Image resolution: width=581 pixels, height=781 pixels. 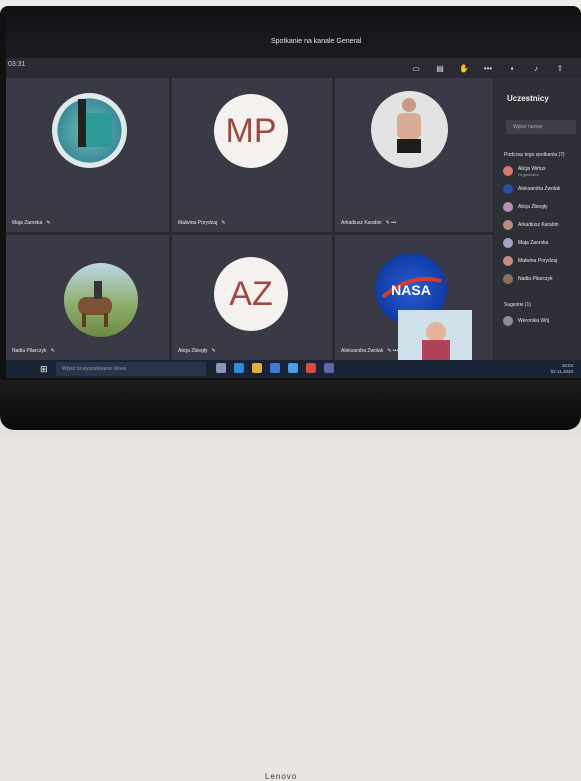 I want to click on meeting-toolbar: ▭ ▤ ✋ ••• ▪ ♪ ⇪, so click(x=488, y=69).